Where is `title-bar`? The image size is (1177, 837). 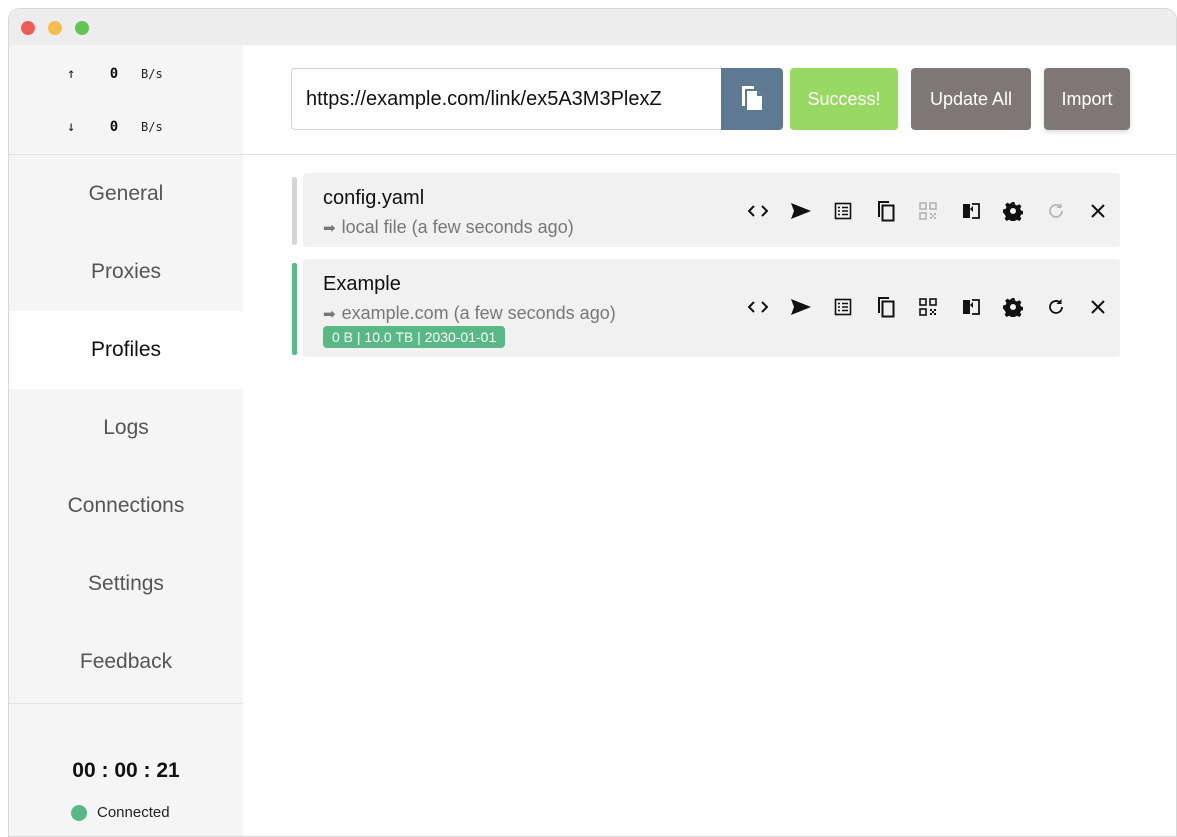
title-bar is located at coordinates (592, 27).